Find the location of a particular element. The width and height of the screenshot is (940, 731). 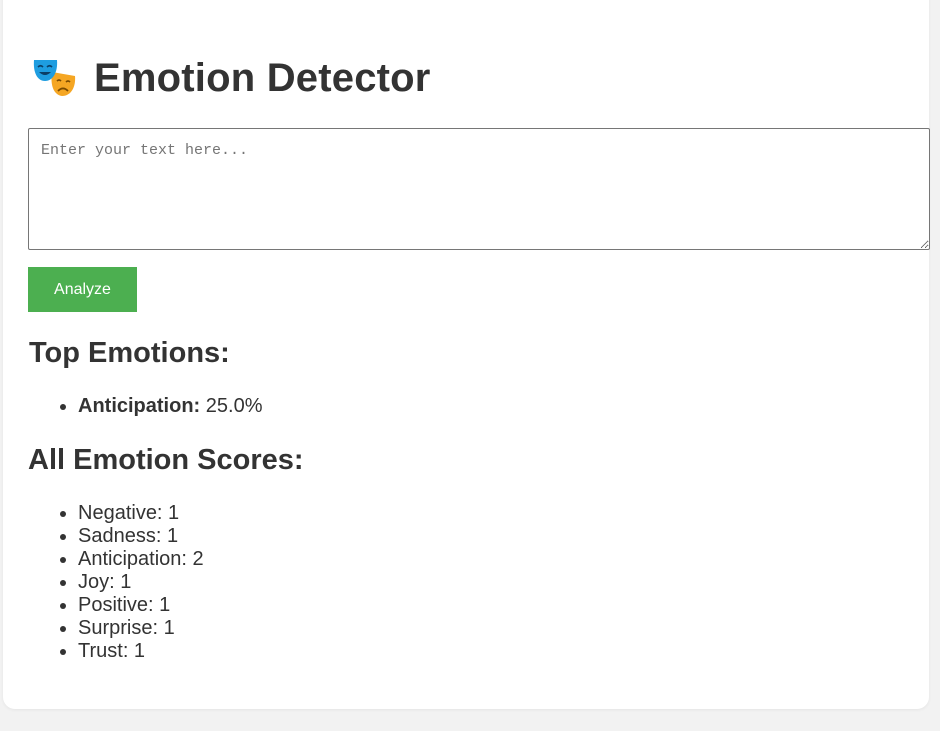

analyze-button: Analyze is located at coordinates (82, 289).